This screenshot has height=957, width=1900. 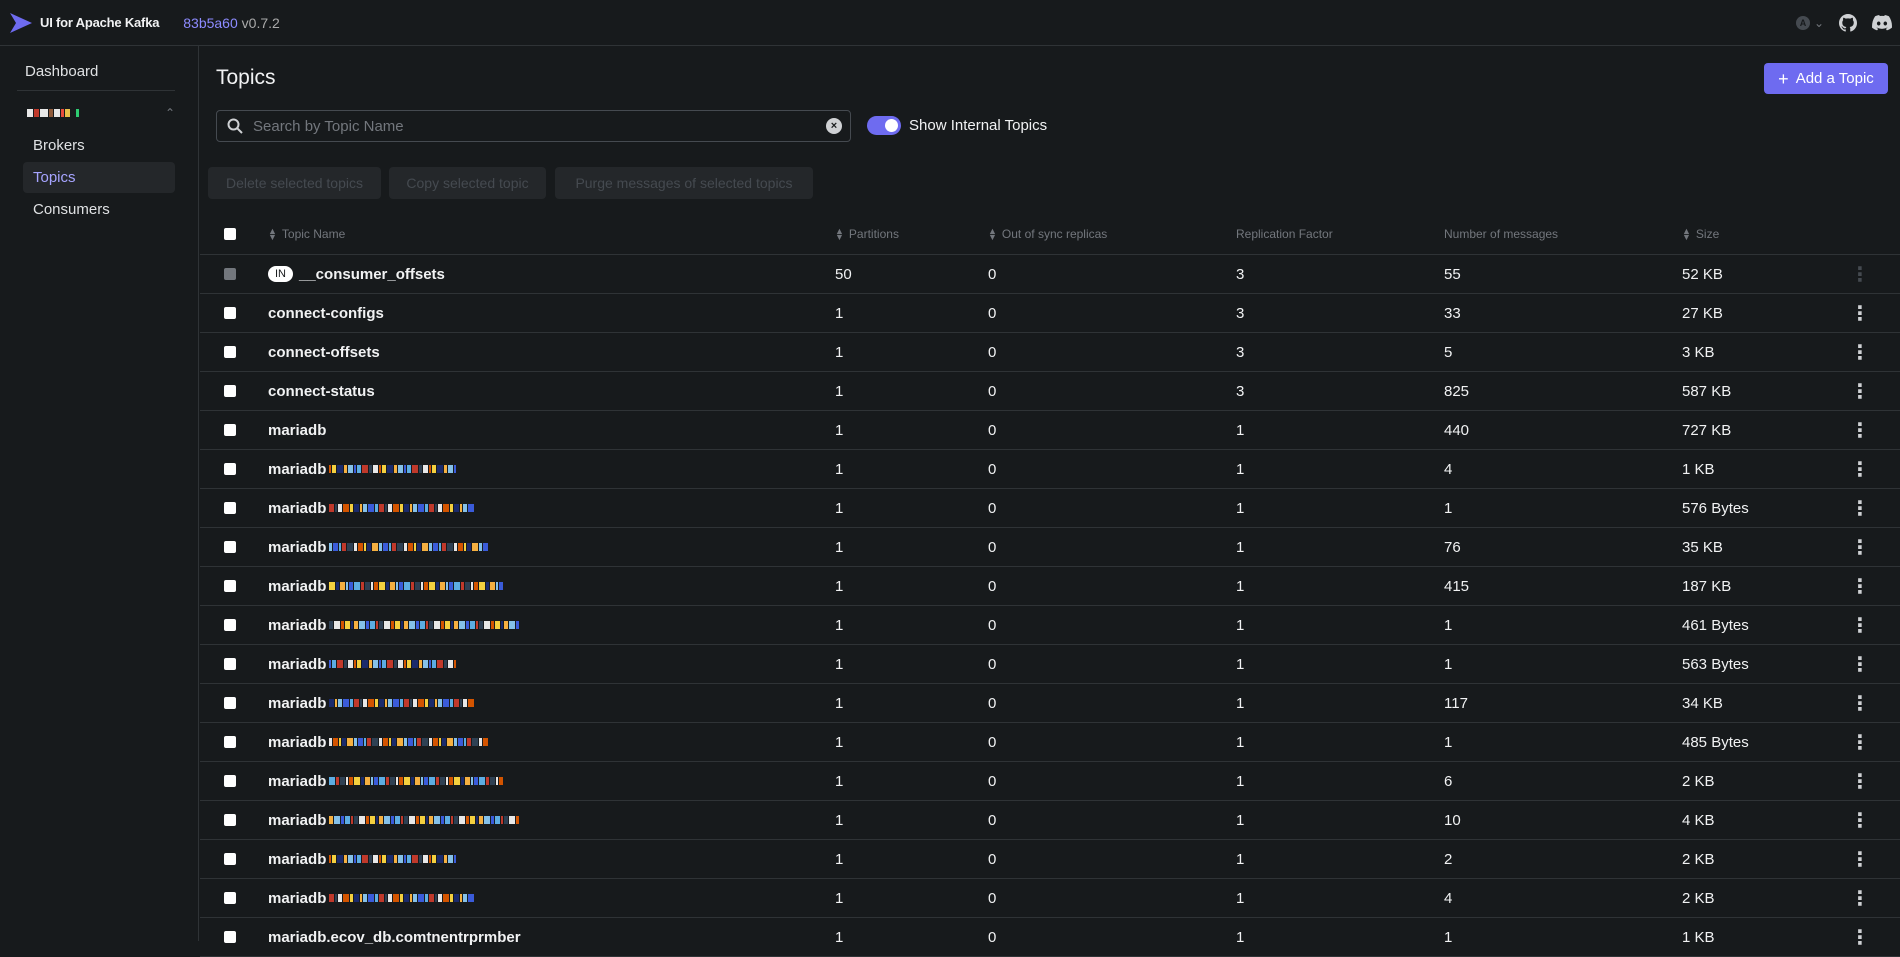 I want to click on col-topic-name: ▲ ▼ Topic Name, so click(x=306, y=232).